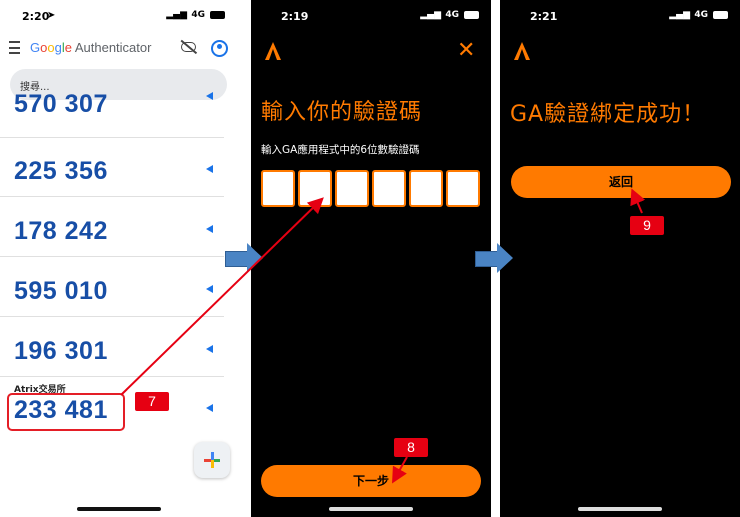  Describe the element at coordinates (647, 225) in the screenshot. I see `step-9-badge: 9` at that location.